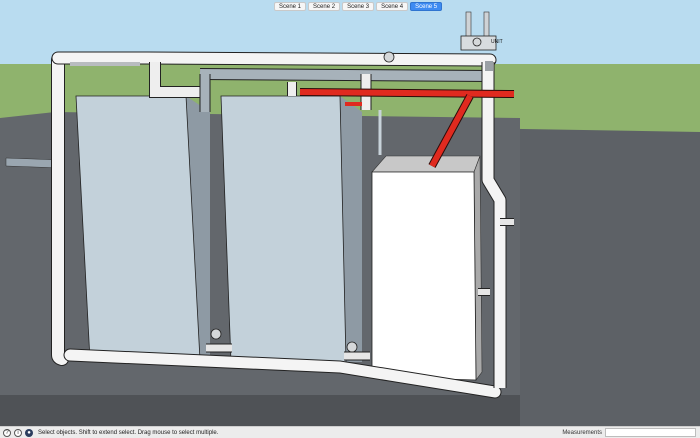 The width and height of the screenshot is (700, 438). Describe the element at coordinates (407, 93) in the screenshot. I see `pipe-red` at that location.